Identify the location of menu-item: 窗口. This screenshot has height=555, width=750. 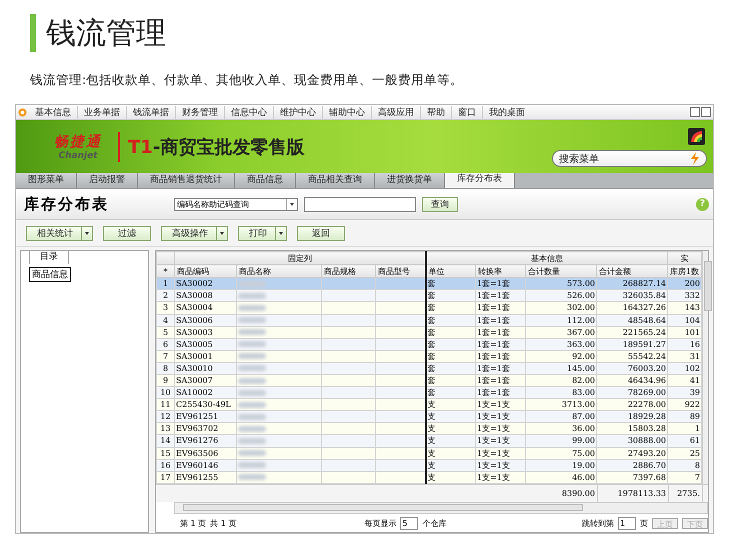
(467, 112).